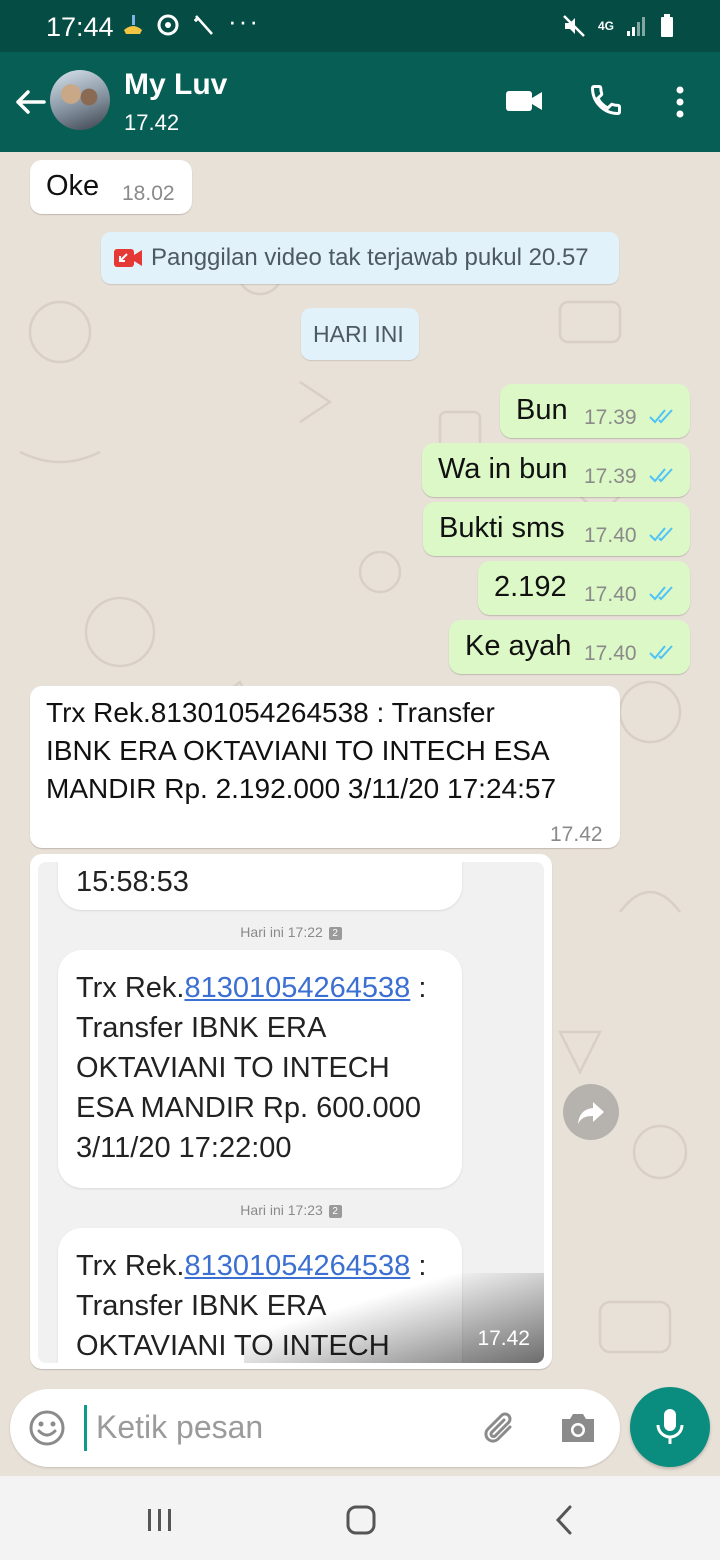 Image resolution: width=720 pixels, height=1560 pixels. I want to click on contact-avatar, so click(80, 100).